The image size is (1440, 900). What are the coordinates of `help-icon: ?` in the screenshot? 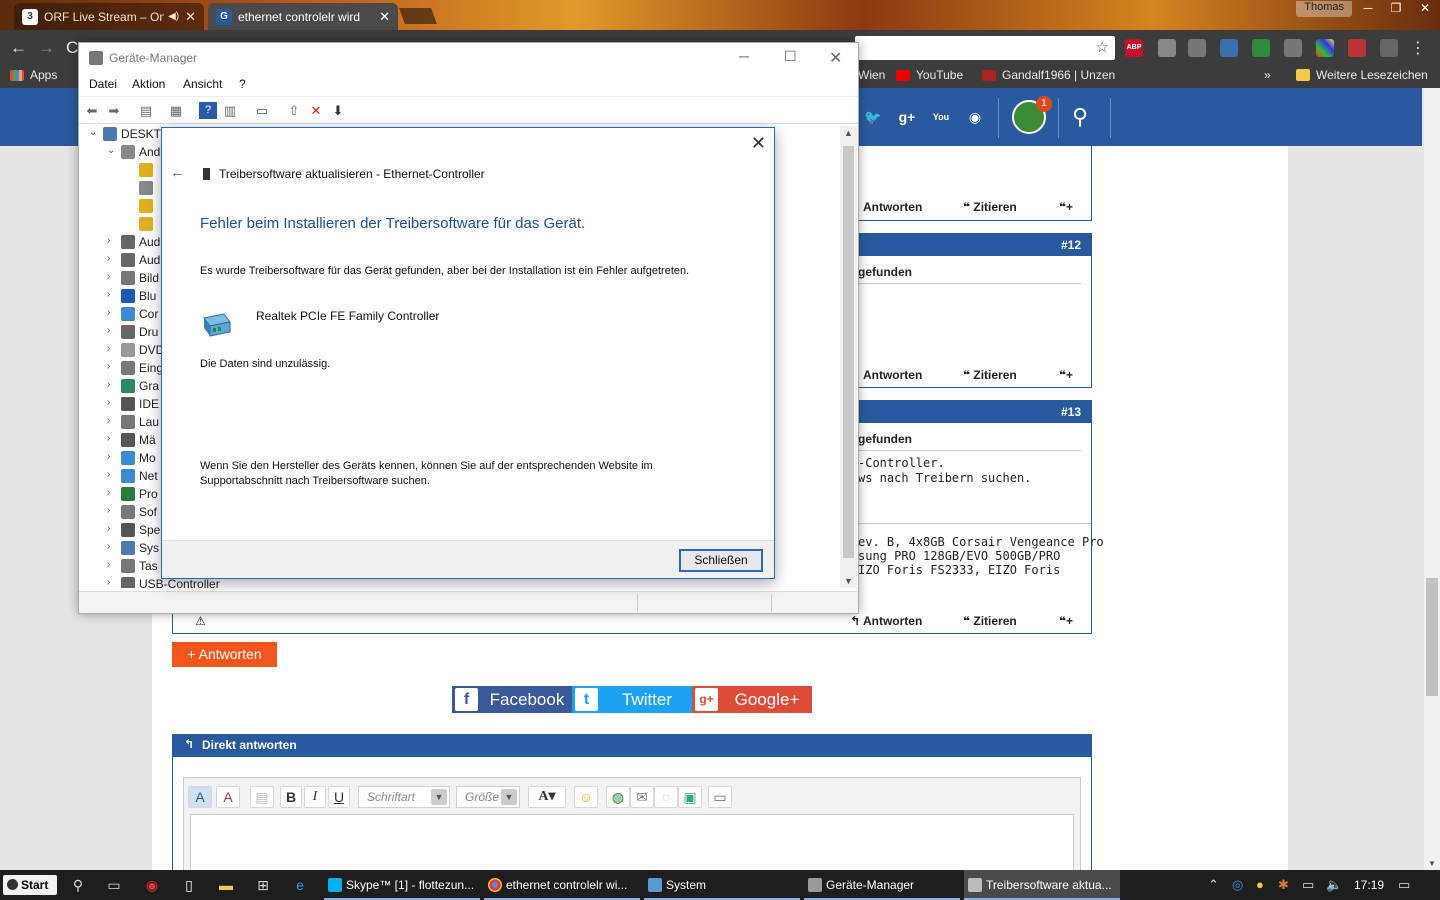 It's located at (208, 110).